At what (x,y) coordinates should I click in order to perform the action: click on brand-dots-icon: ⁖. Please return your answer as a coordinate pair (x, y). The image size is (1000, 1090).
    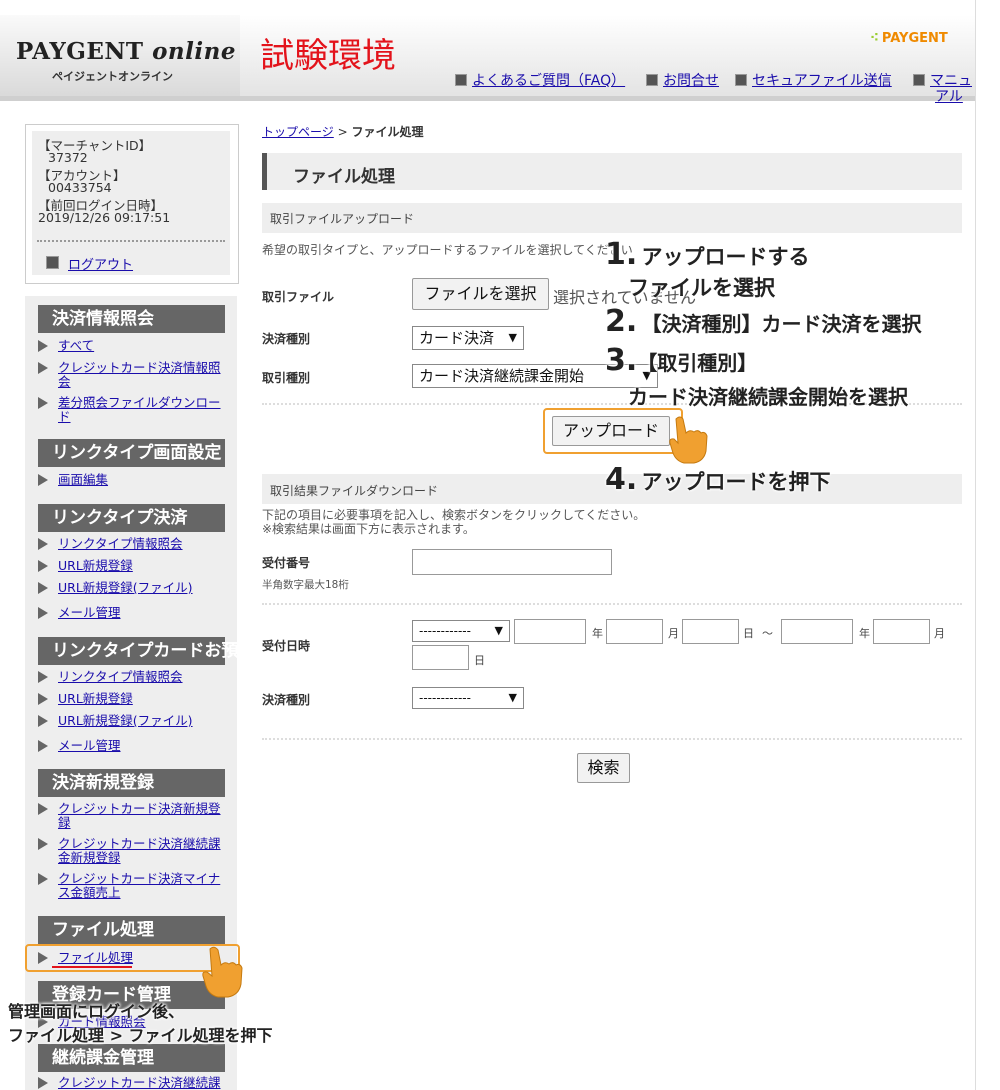
    Looking at the image, I should click on (874, 38).